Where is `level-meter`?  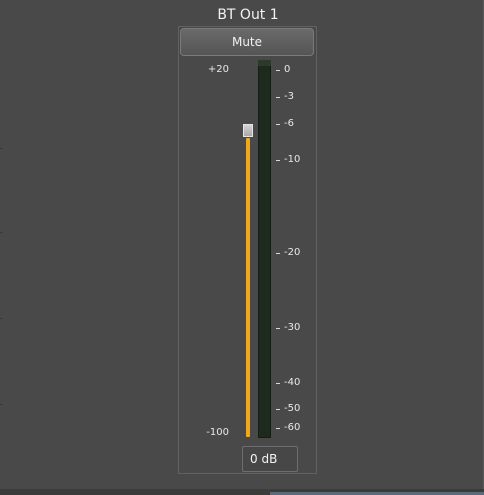
level-meter is located at coordinates (264, 249).